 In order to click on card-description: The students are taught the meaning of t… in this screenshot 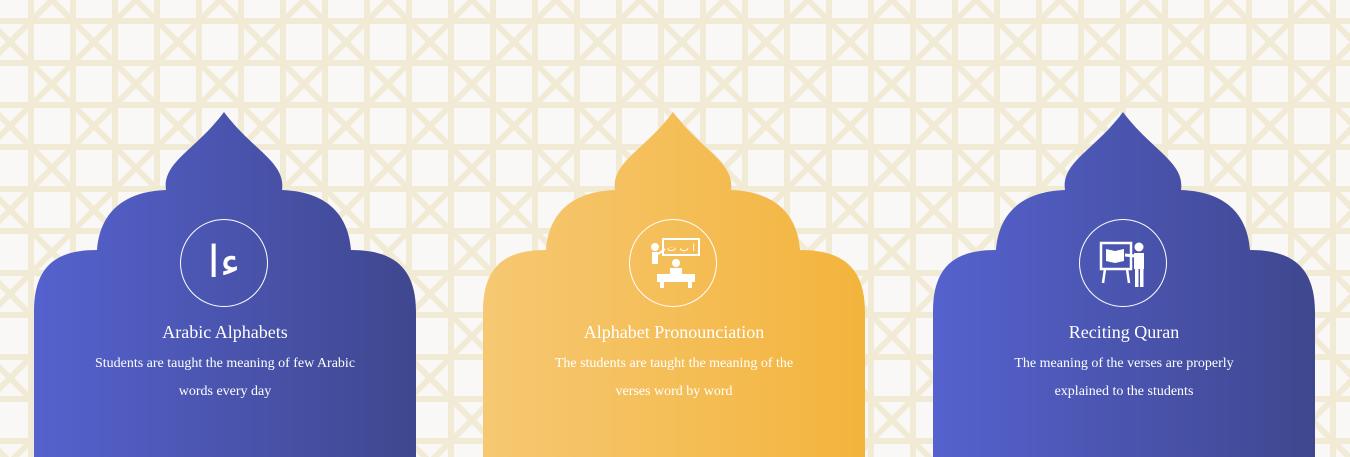, I will do `click(674, 377)`.